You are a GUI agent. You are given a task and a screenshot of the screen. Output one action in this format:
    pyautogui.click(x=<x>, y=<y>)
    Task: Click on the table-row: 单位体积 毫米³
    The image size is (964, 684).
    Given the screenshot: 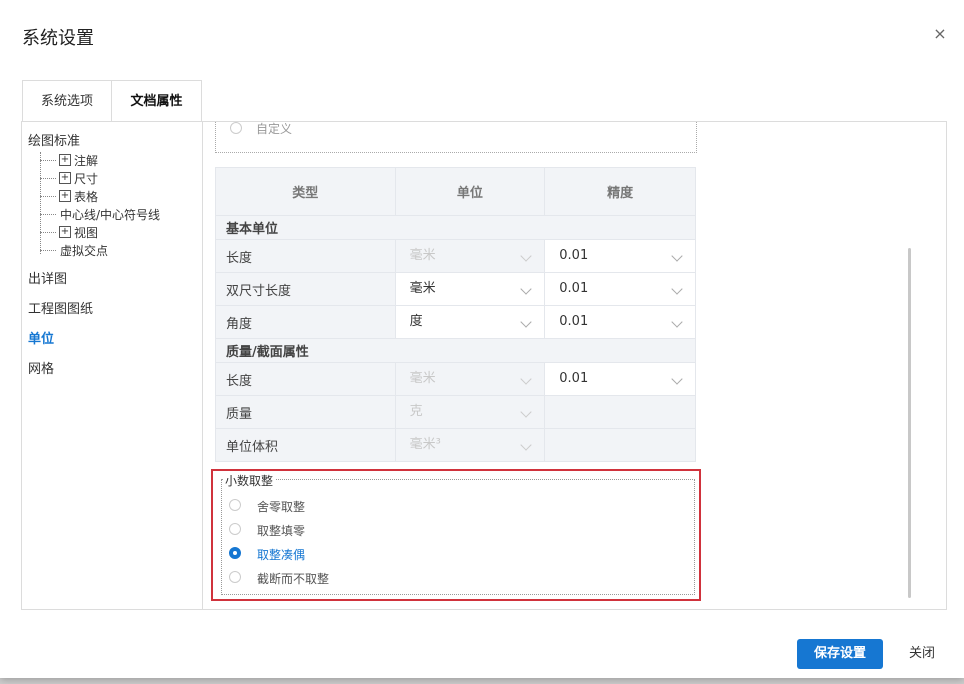 What is the action you would take?
    pyautogui.click(x=455, y=445)
    